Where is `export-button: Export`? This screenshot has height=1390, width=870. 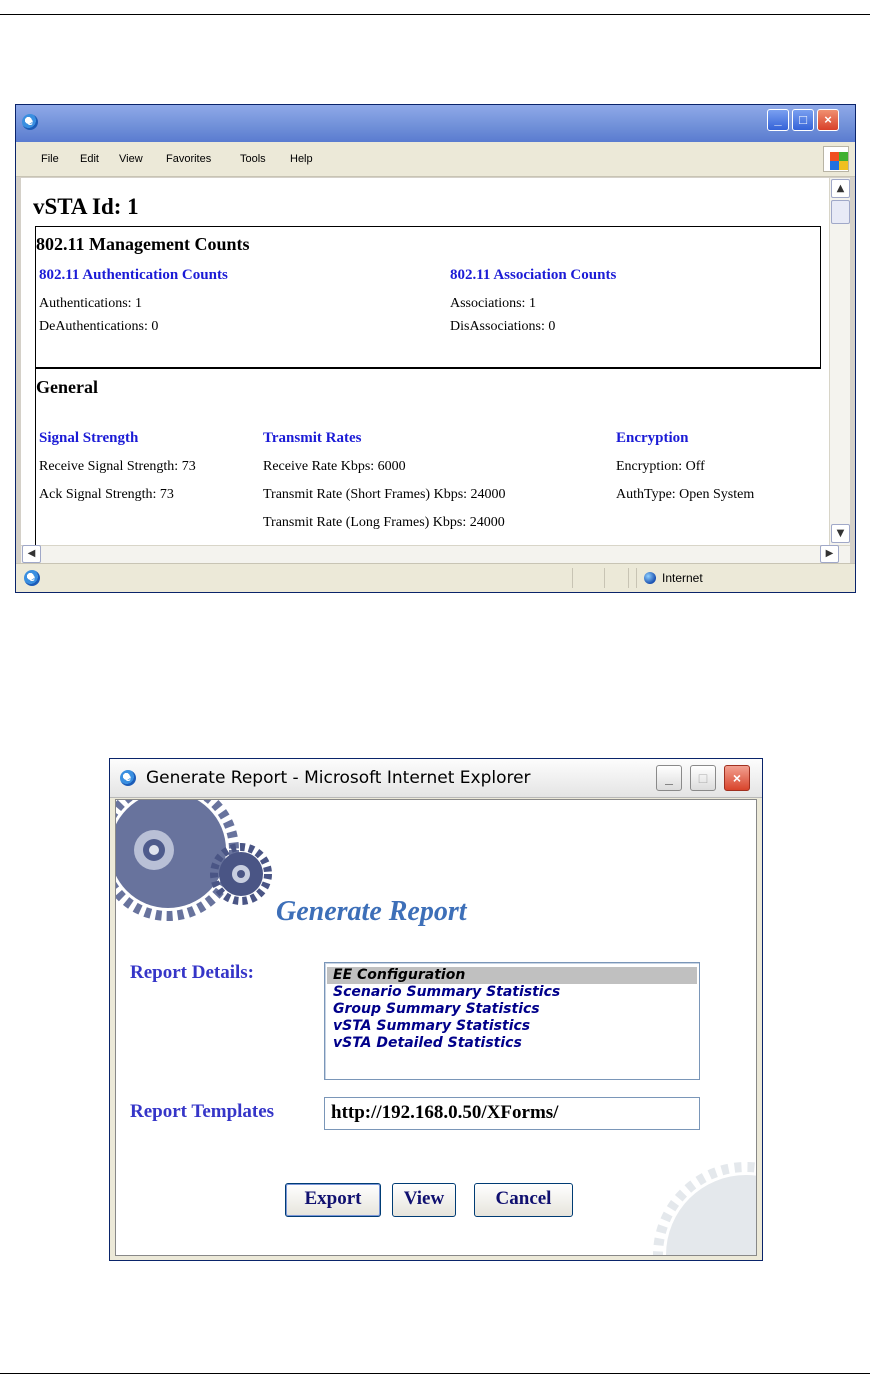 export-button: Export is located at coordinates (333, 1200).